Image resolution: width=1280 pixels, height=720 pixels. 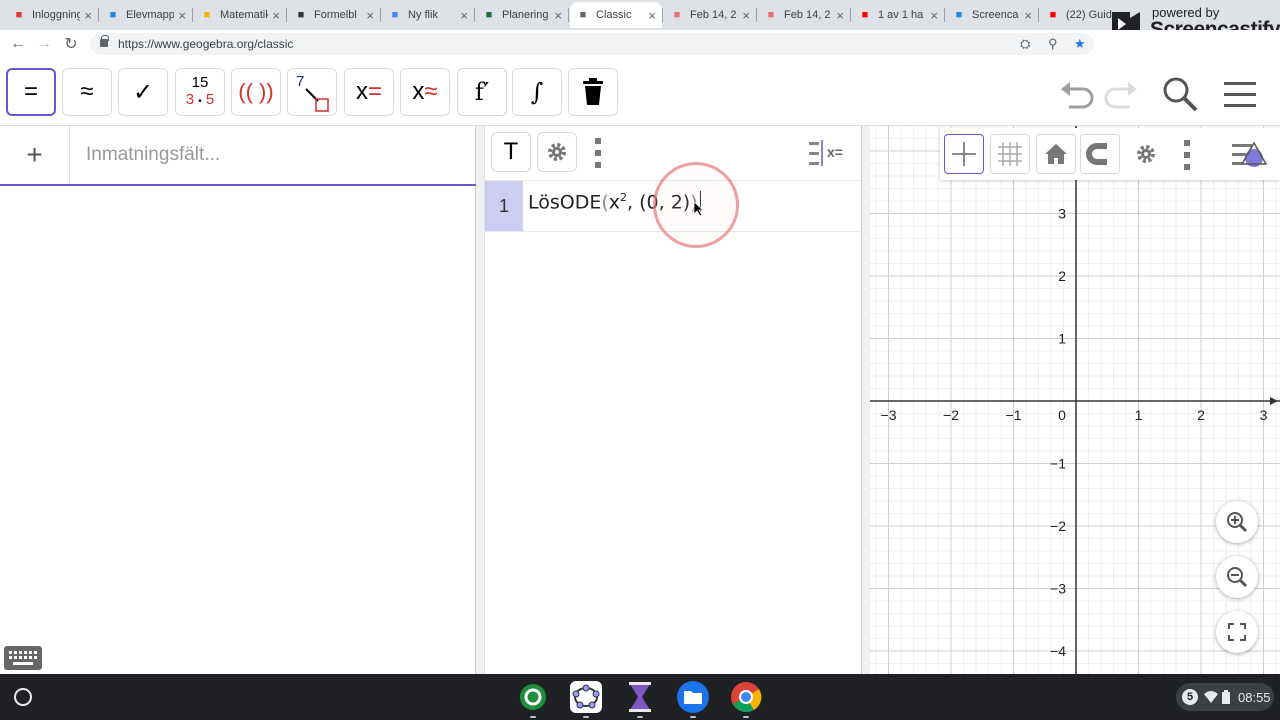 What do you see at coordinates (425, 92) in the screenshot?
I see `solve-numerically-tool: x ≈` at bounding box center [425, 92].